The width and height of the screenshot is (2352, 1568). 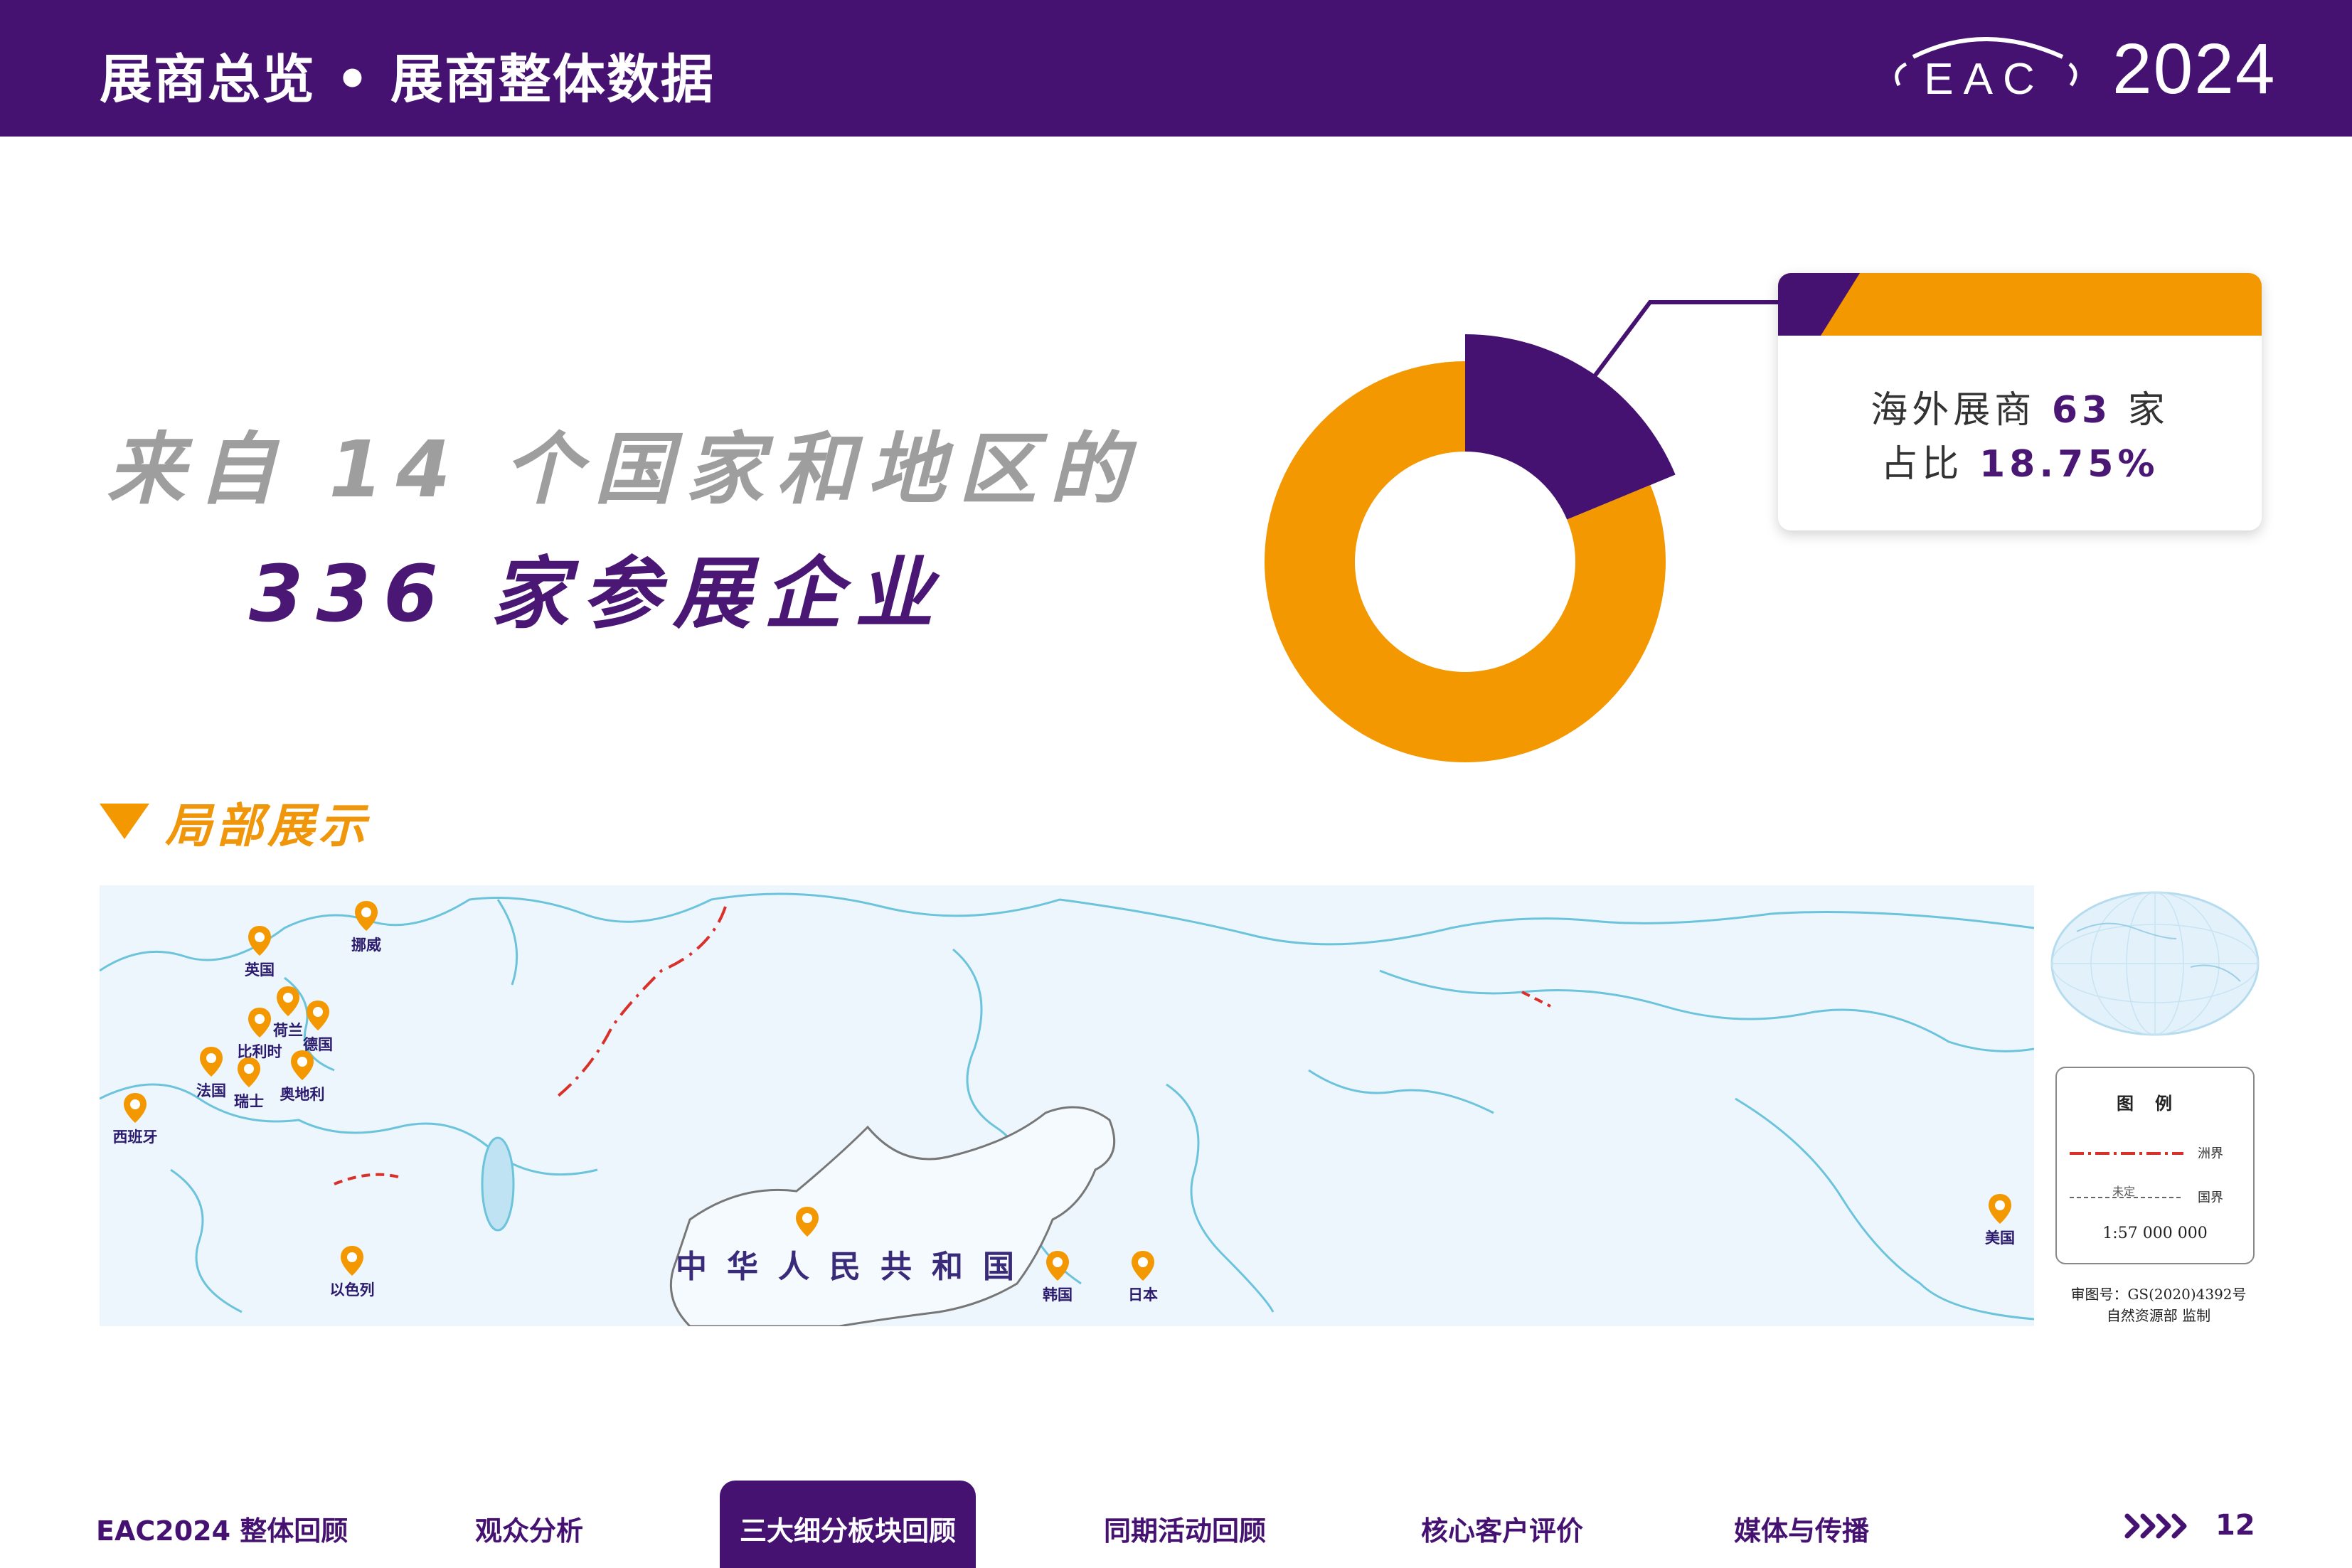 I want to click on map-scale: 1:57 000 000, so click(x=2155, y=1233).